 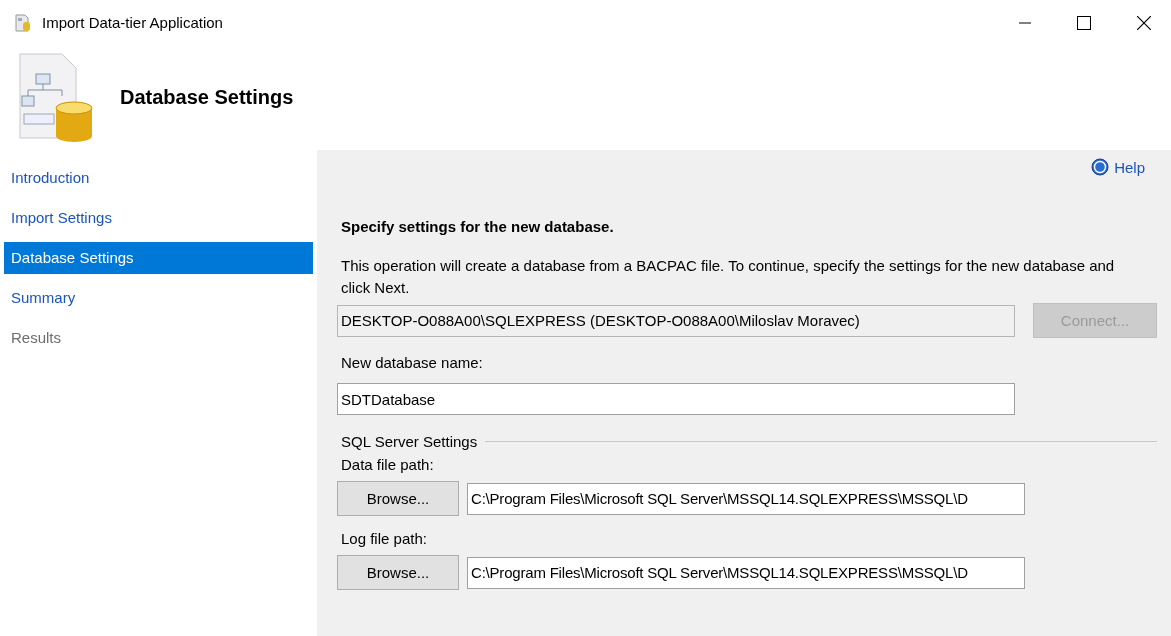 I want to click on field-label: Data file path:, so click(x=388, y=464).